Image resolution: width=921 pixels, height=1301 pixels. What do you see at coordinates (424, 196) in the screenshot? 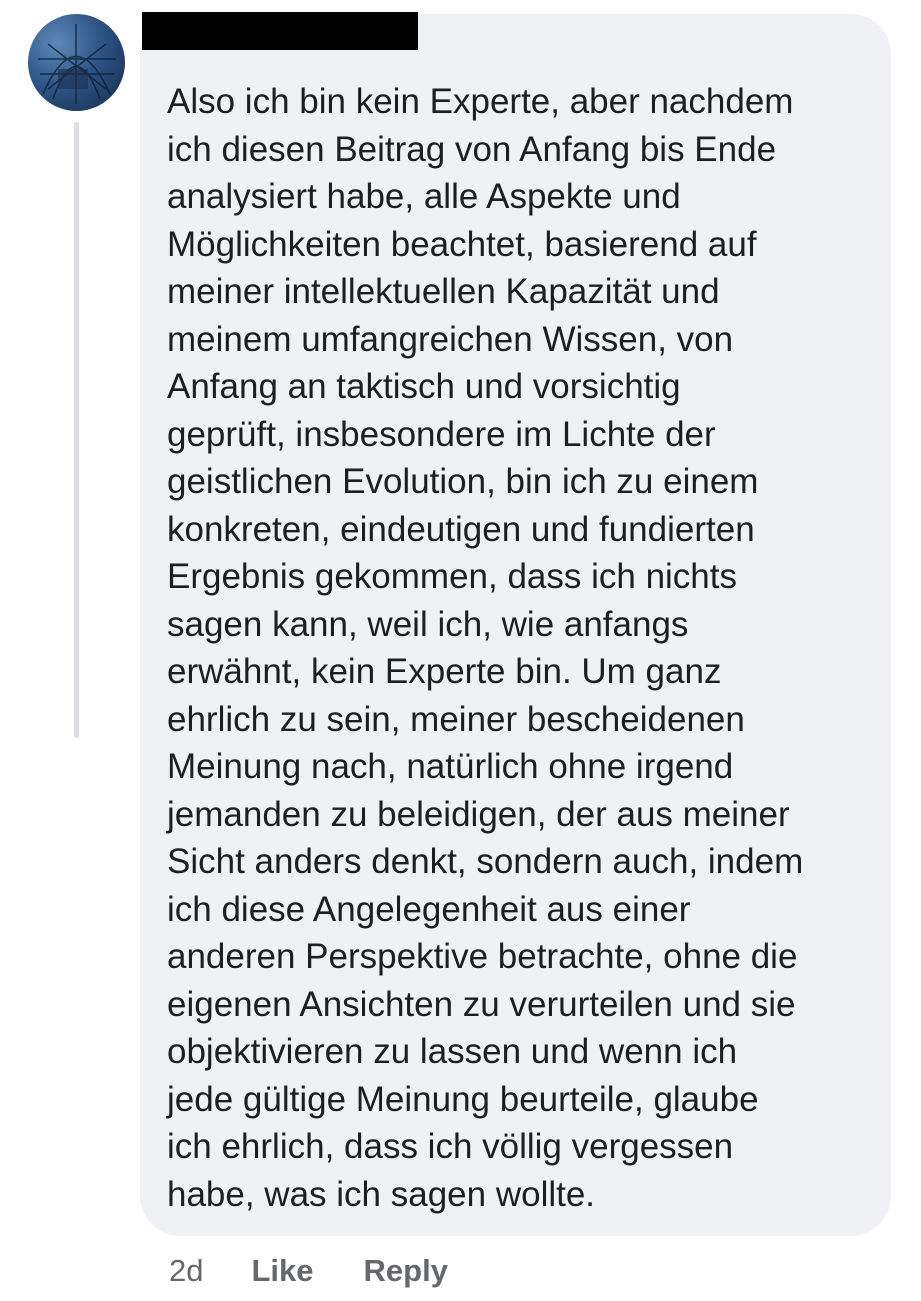
I see `comment-text-line: analysiert habe, alle Aspekte und` at bounding box center [424, 196].